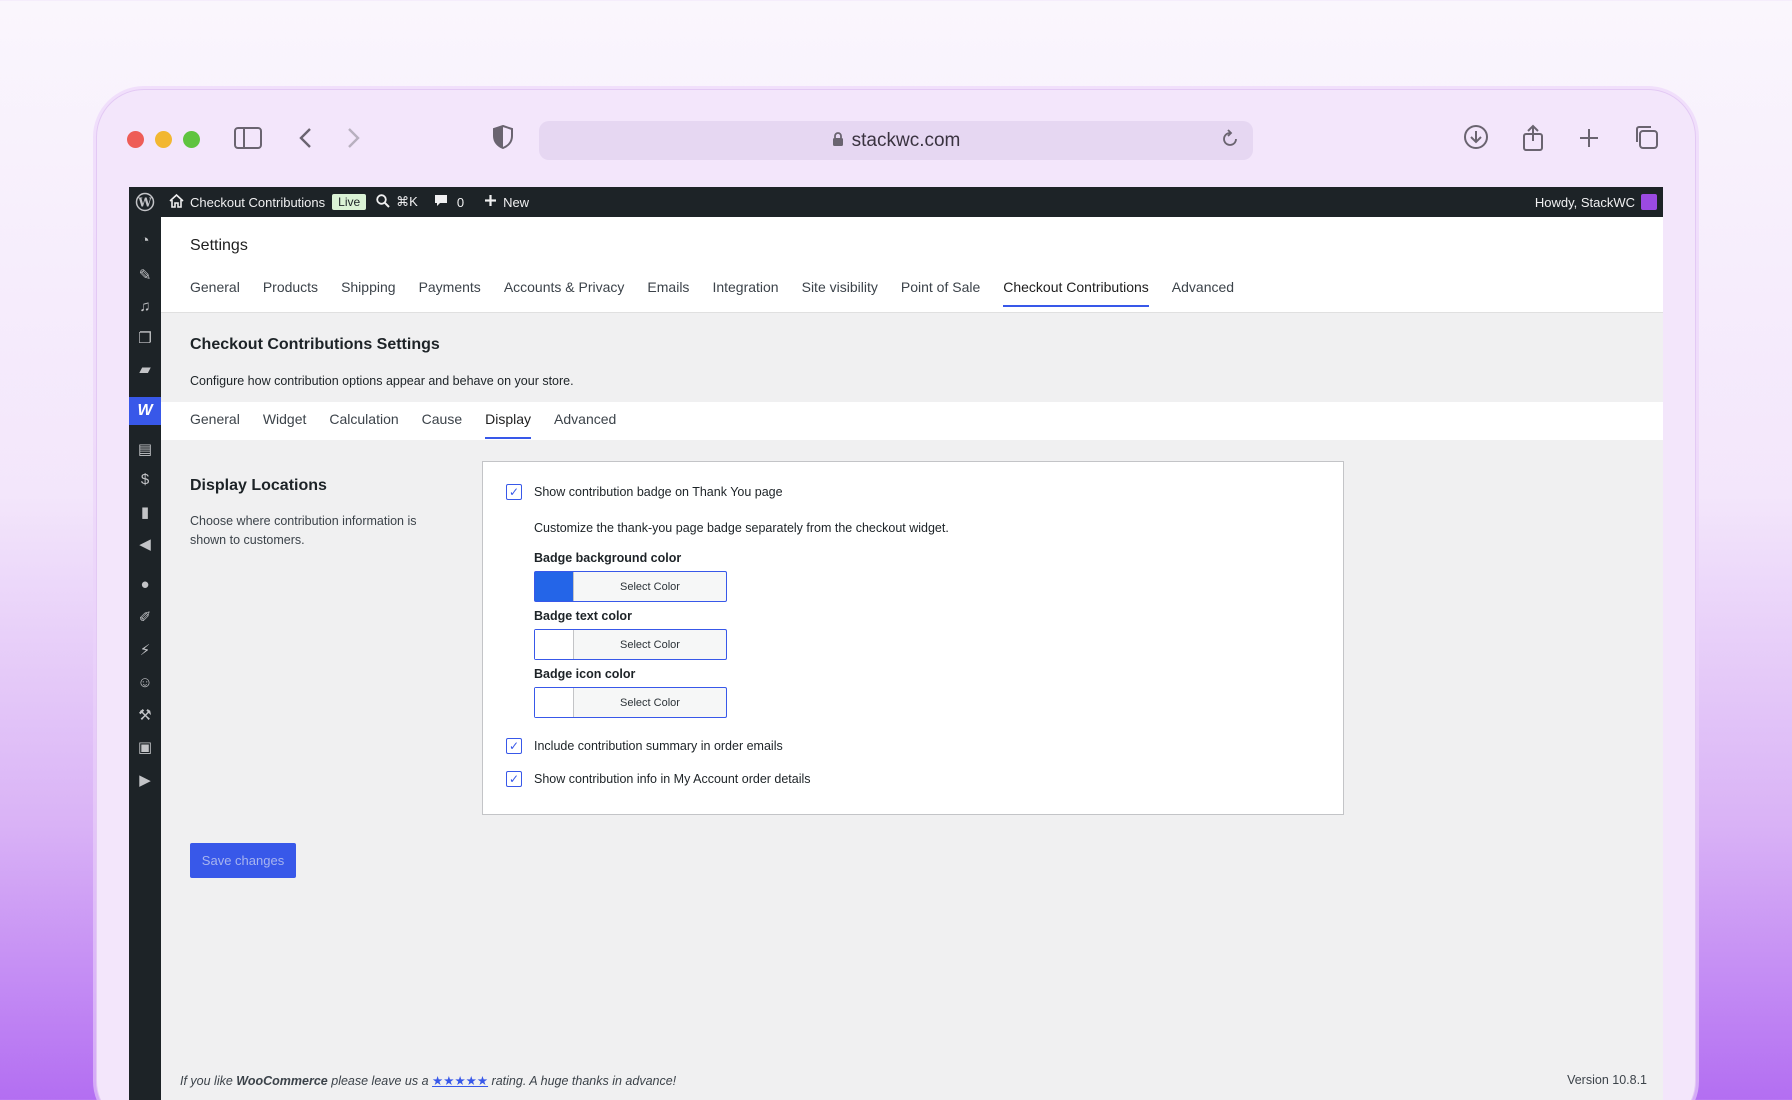  Describe the element at coordinates (554, 702) in the screenshot. I see `badge-icon-swatch` at that location.